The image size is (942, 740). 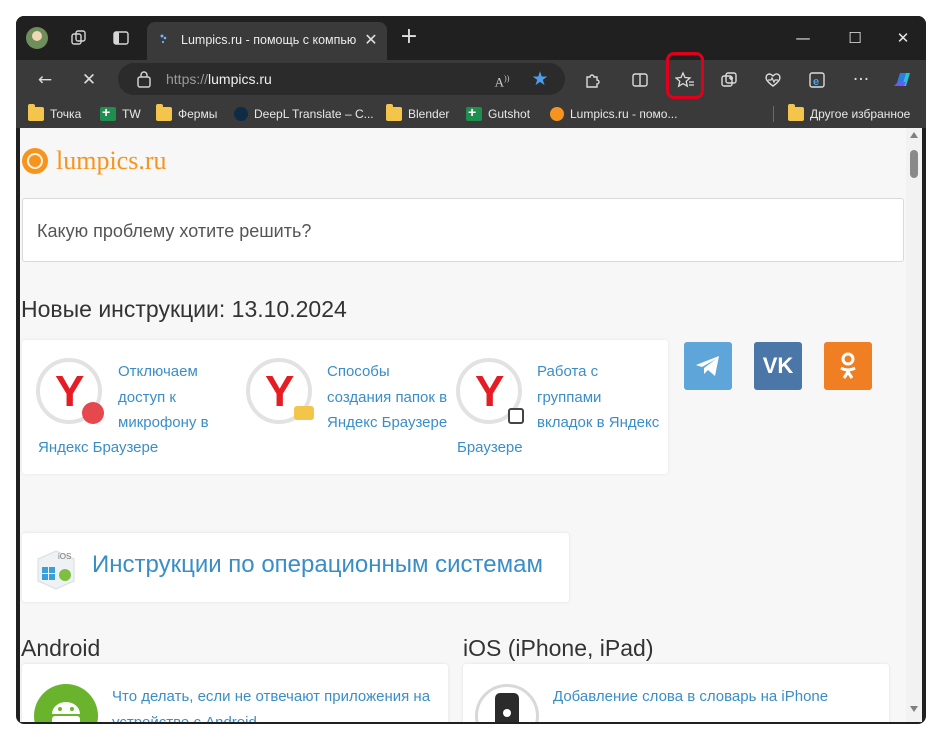 I want to click on loading-spinner-icon, so click(x=163, y=39).